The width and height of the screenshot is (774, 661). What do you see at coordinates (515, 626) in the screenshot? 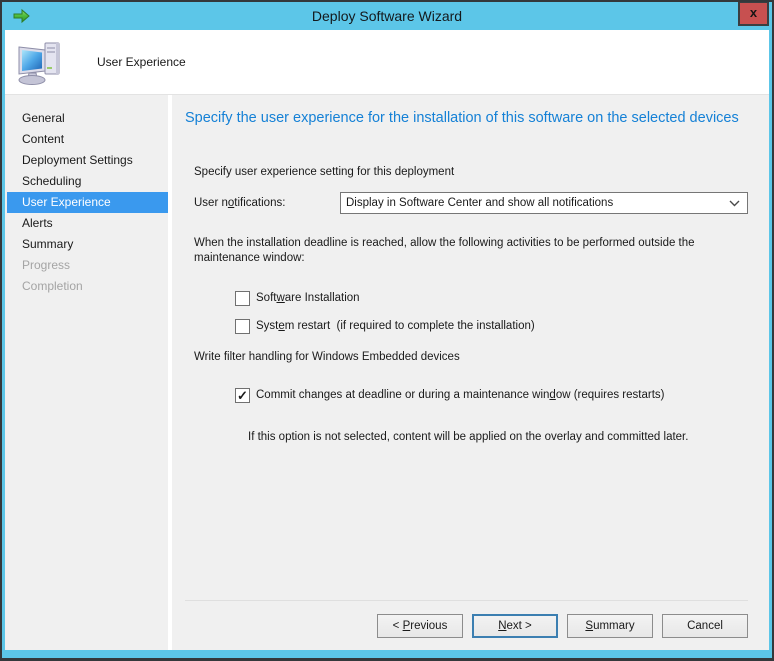
I see `next-button: Next >` at bounding box center [515, 626].